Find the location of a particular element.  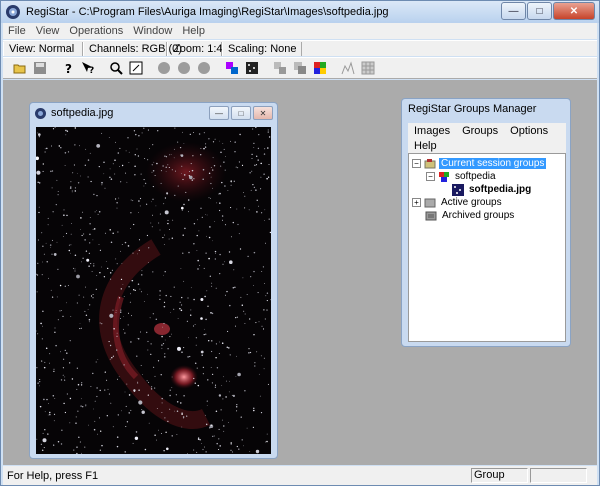

groups-manager-titlebar: RegiStar Groups Manager is located at coordinates (486, 109).